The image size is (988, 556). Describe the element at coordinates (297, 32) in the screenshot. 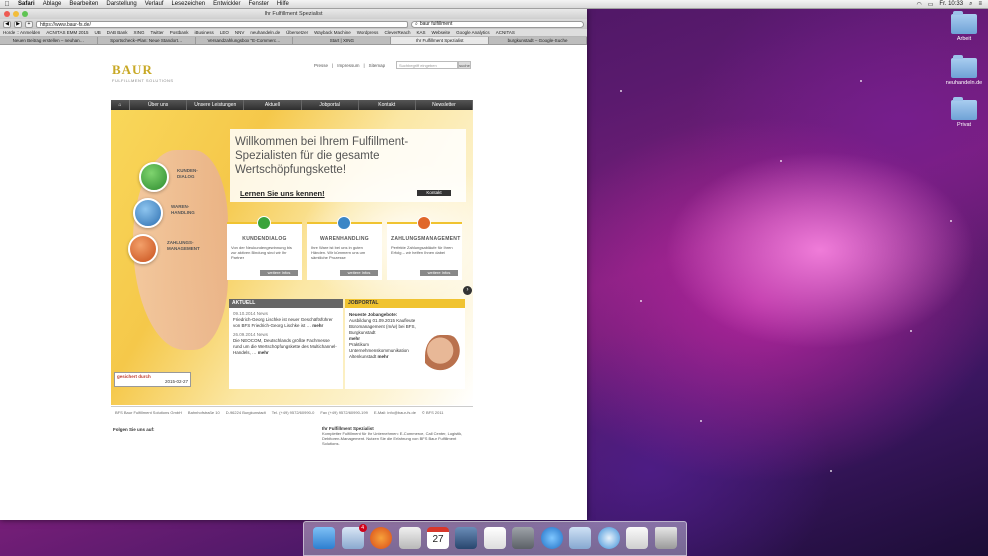

I see `bookmark-item: Übersetzer` at that location.